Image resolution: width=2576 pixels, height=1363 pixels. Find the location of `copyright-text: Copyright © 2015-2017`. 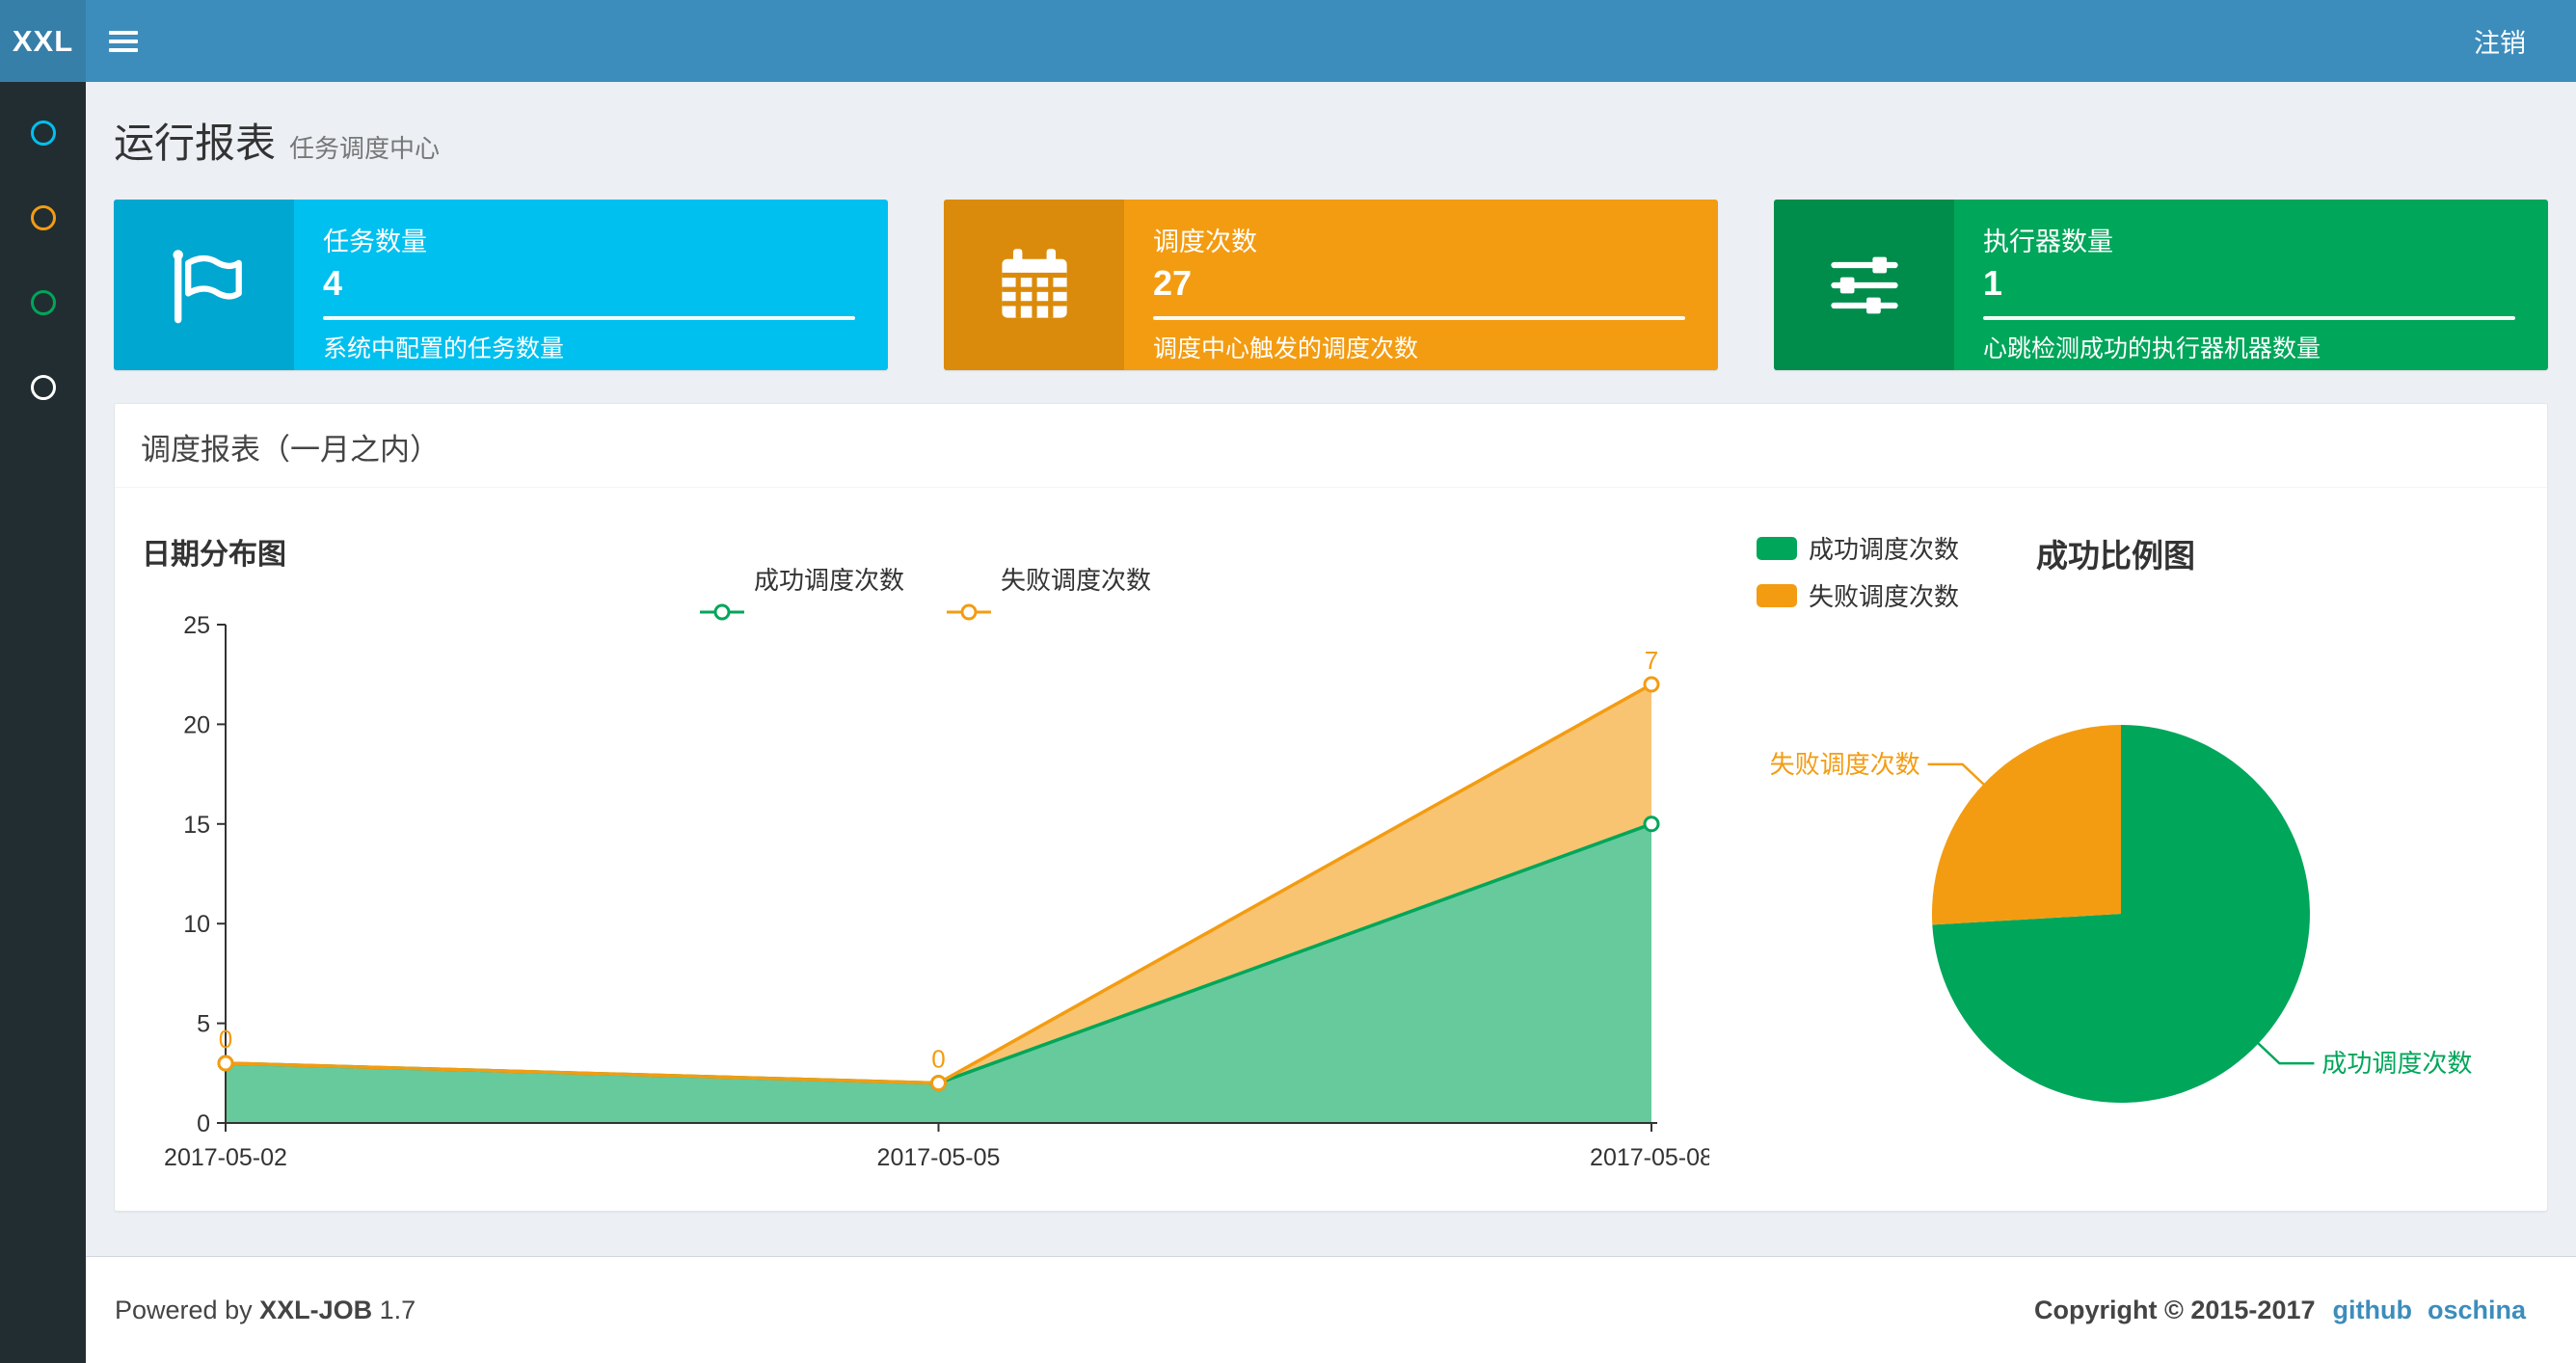

copyright-text: Copyright © 2015-2017 is located at coordinates (2175, 1309).